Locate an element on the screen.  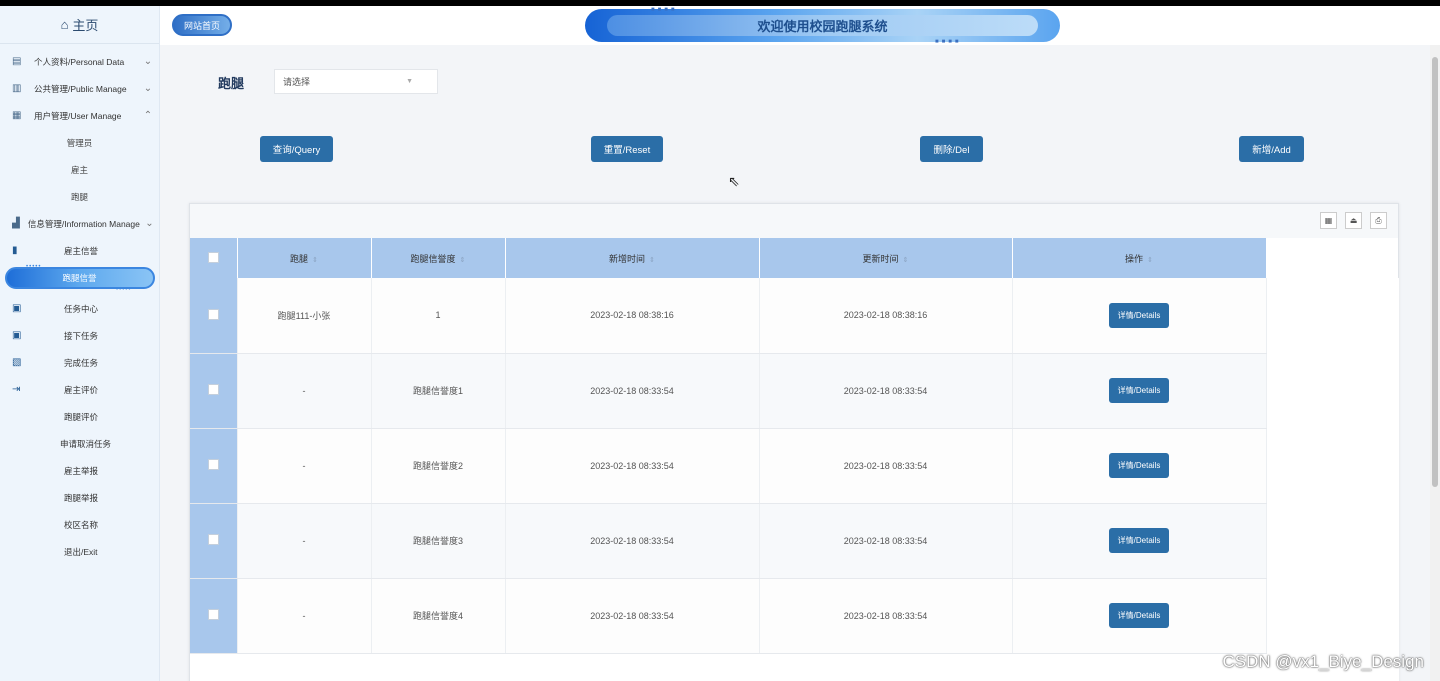
search-label: 跑腿 is located at coordinates (231, 83).